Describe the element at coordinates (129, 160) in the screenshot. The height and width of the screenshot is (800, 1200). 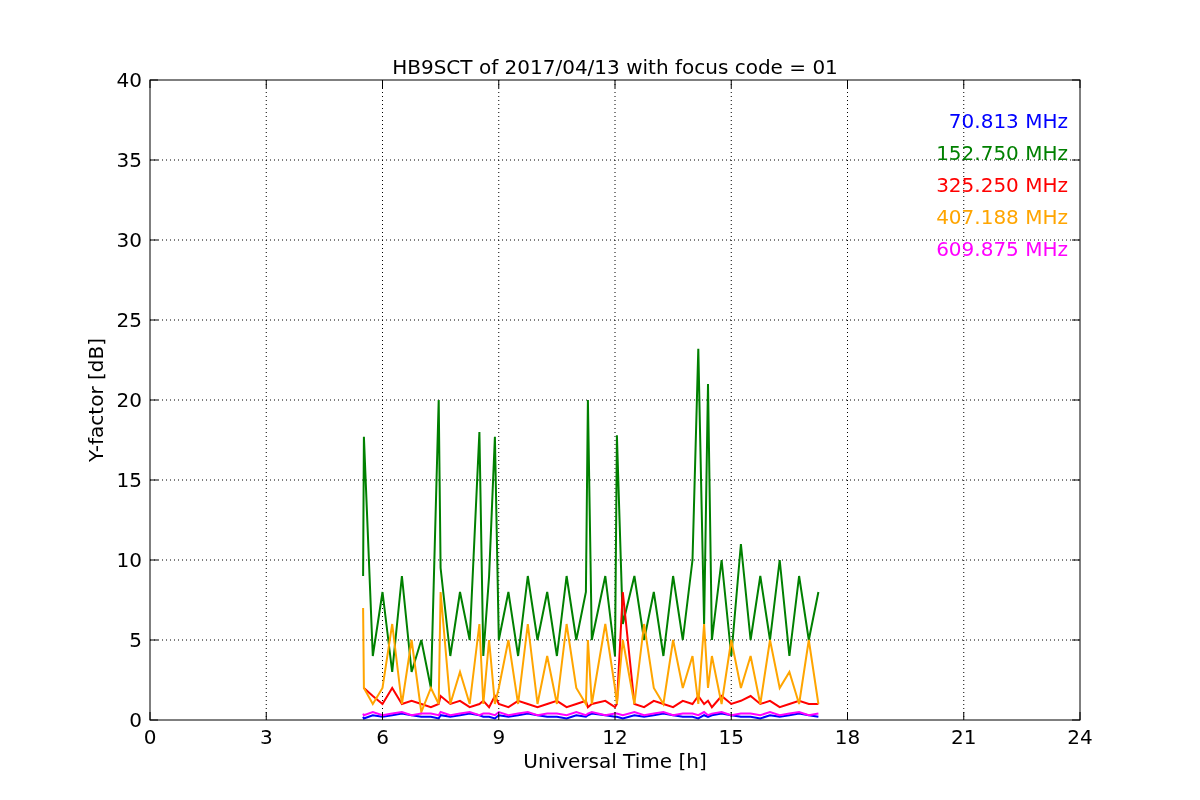
I see `y-tick-label: 35` at that location.